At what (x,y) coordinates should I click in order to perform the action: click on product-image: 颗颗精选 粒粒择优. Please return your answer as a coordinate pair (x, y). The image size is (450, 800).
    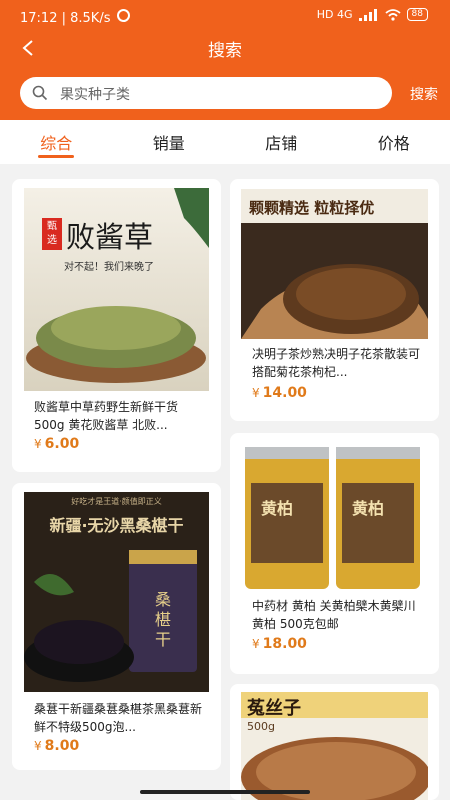
    Looking at the image, I should click on (334, 264).